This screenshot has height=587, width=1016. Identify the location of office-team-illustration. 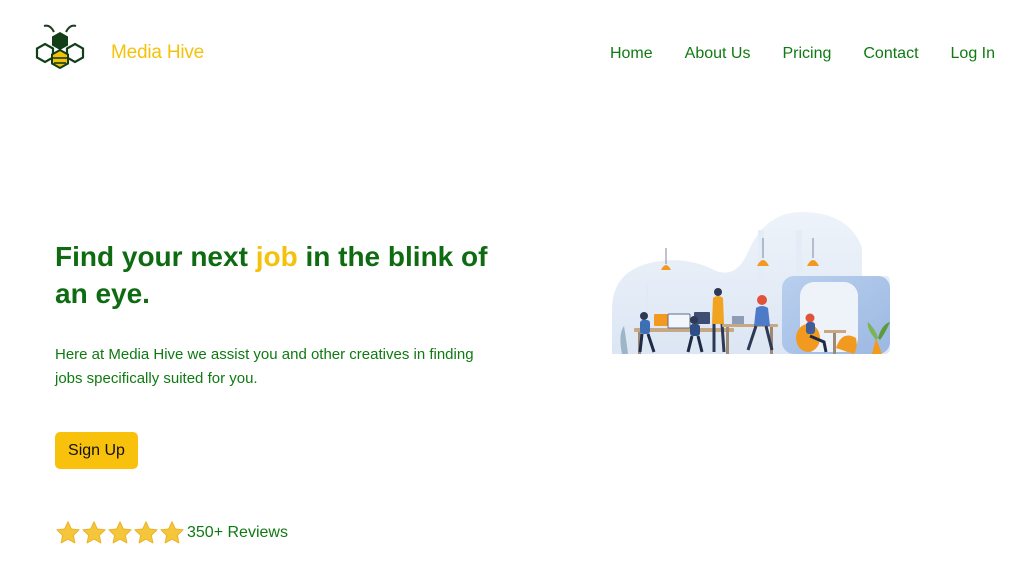
(751, 282).